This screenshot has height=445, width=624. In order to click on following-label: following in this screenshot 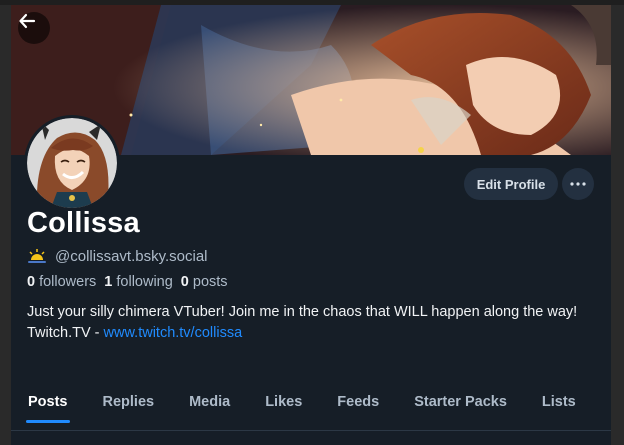, I will do `click(144, 282)`.